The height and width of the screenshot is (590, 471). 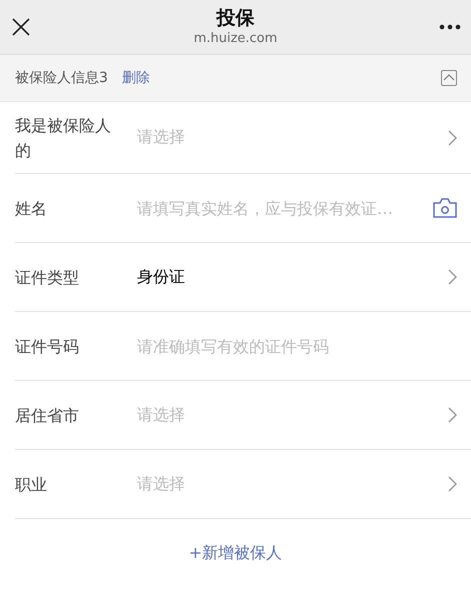 What do you see at coordinates (450, 27) in the screenshot?
I see `more-icon` at bounding box center [450, 27].